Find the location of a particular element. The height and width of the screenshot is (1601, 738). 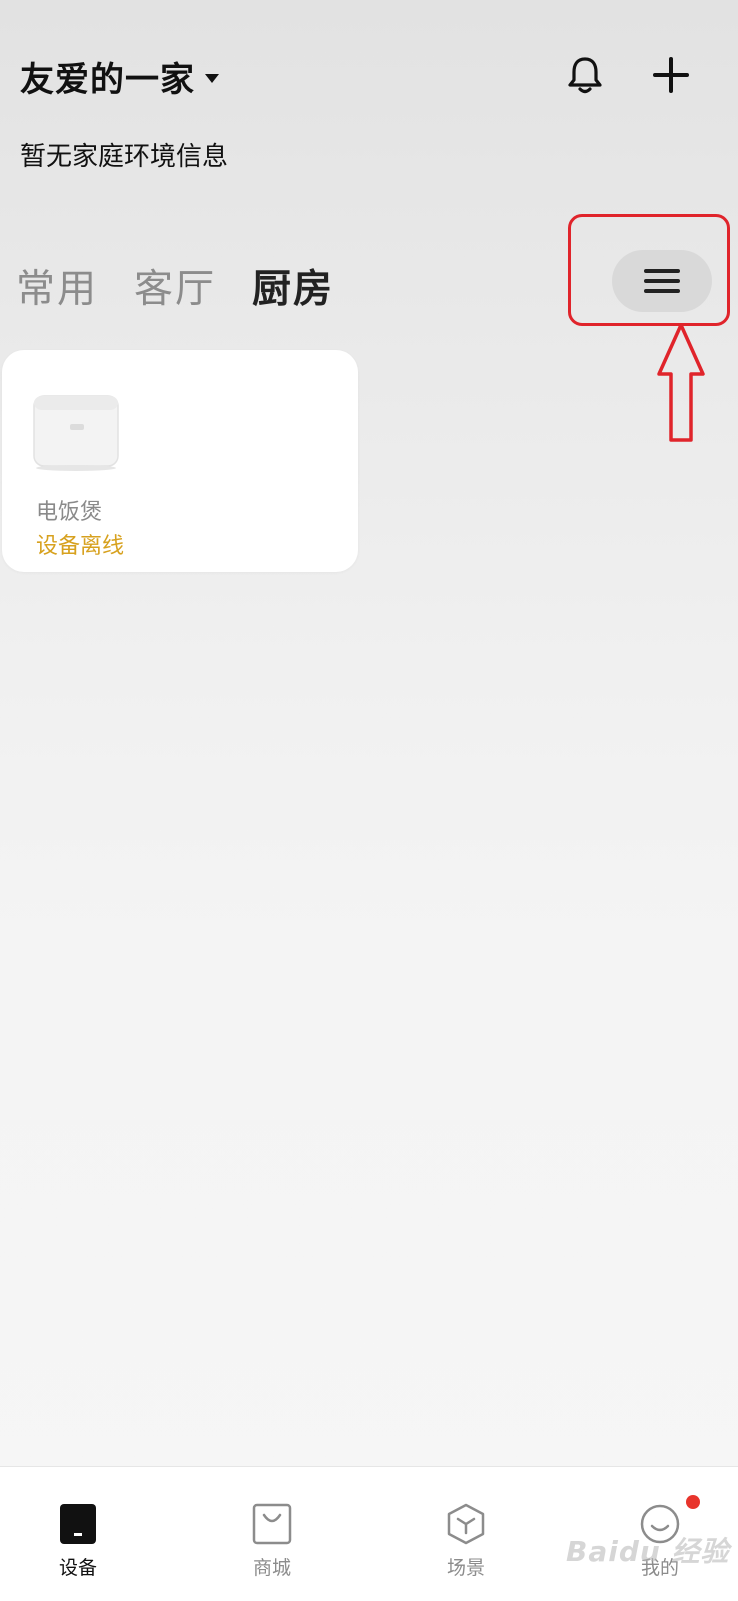

nav-devices-label: 设备 is located at coordinates (77, 1568).